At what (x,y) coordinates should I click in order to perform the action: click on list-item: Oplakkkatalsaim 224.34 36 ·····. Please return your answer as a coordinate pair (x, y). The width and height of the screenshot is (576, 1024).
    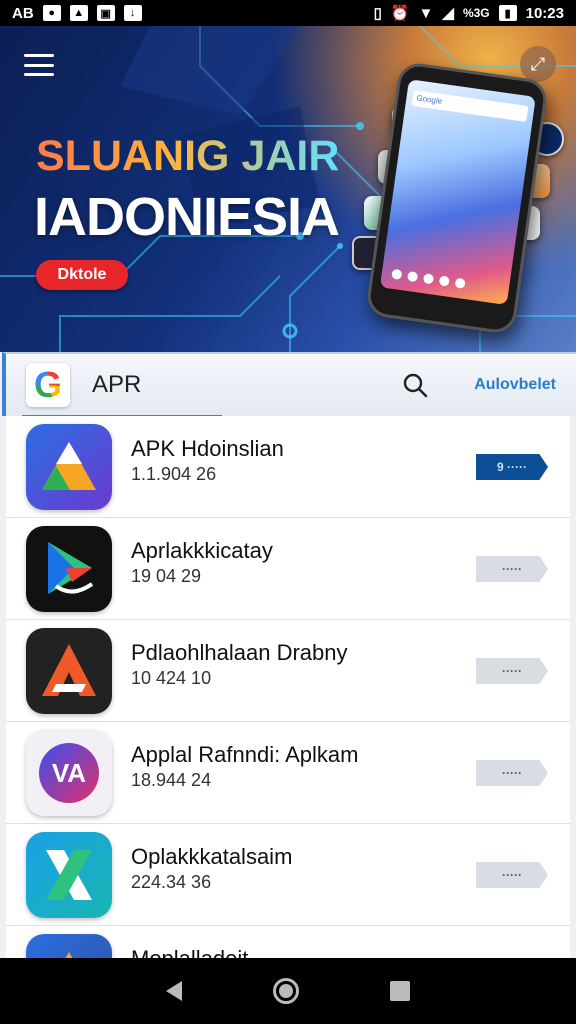
    Looking at the image, I should click on (288, 875).